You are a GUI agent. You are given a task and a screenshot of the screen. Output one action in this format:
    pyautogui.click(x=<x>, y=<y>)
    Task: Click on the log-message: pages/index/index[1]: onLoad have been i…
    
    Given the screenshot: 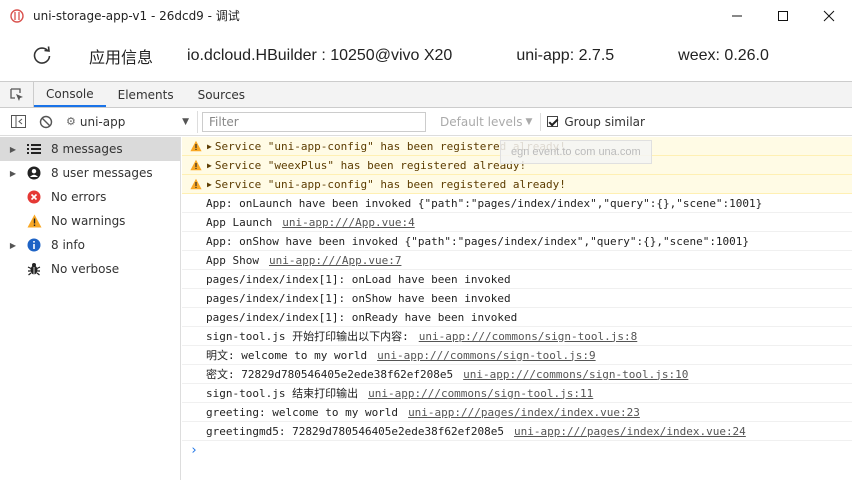 What is the action you would take?
    pyautogui.click(x=358, y=279)
    